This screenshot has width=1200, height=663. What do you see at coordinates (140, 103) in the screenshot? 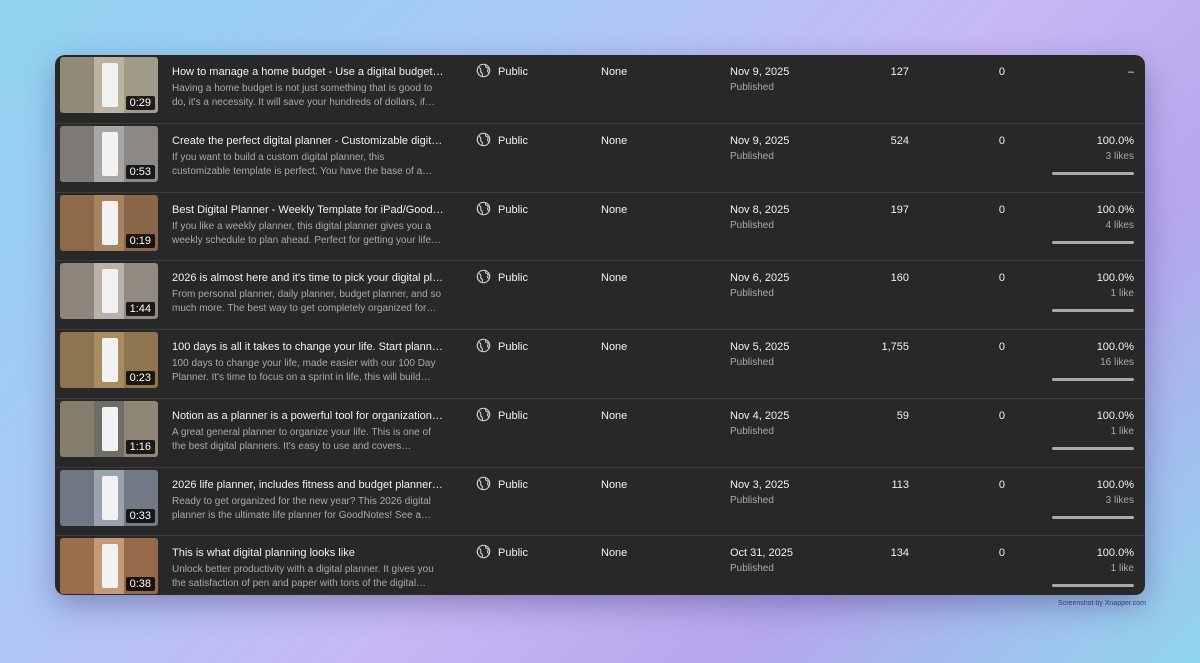
I see `video-duration: 0:29` at bounding box center [140, 103].